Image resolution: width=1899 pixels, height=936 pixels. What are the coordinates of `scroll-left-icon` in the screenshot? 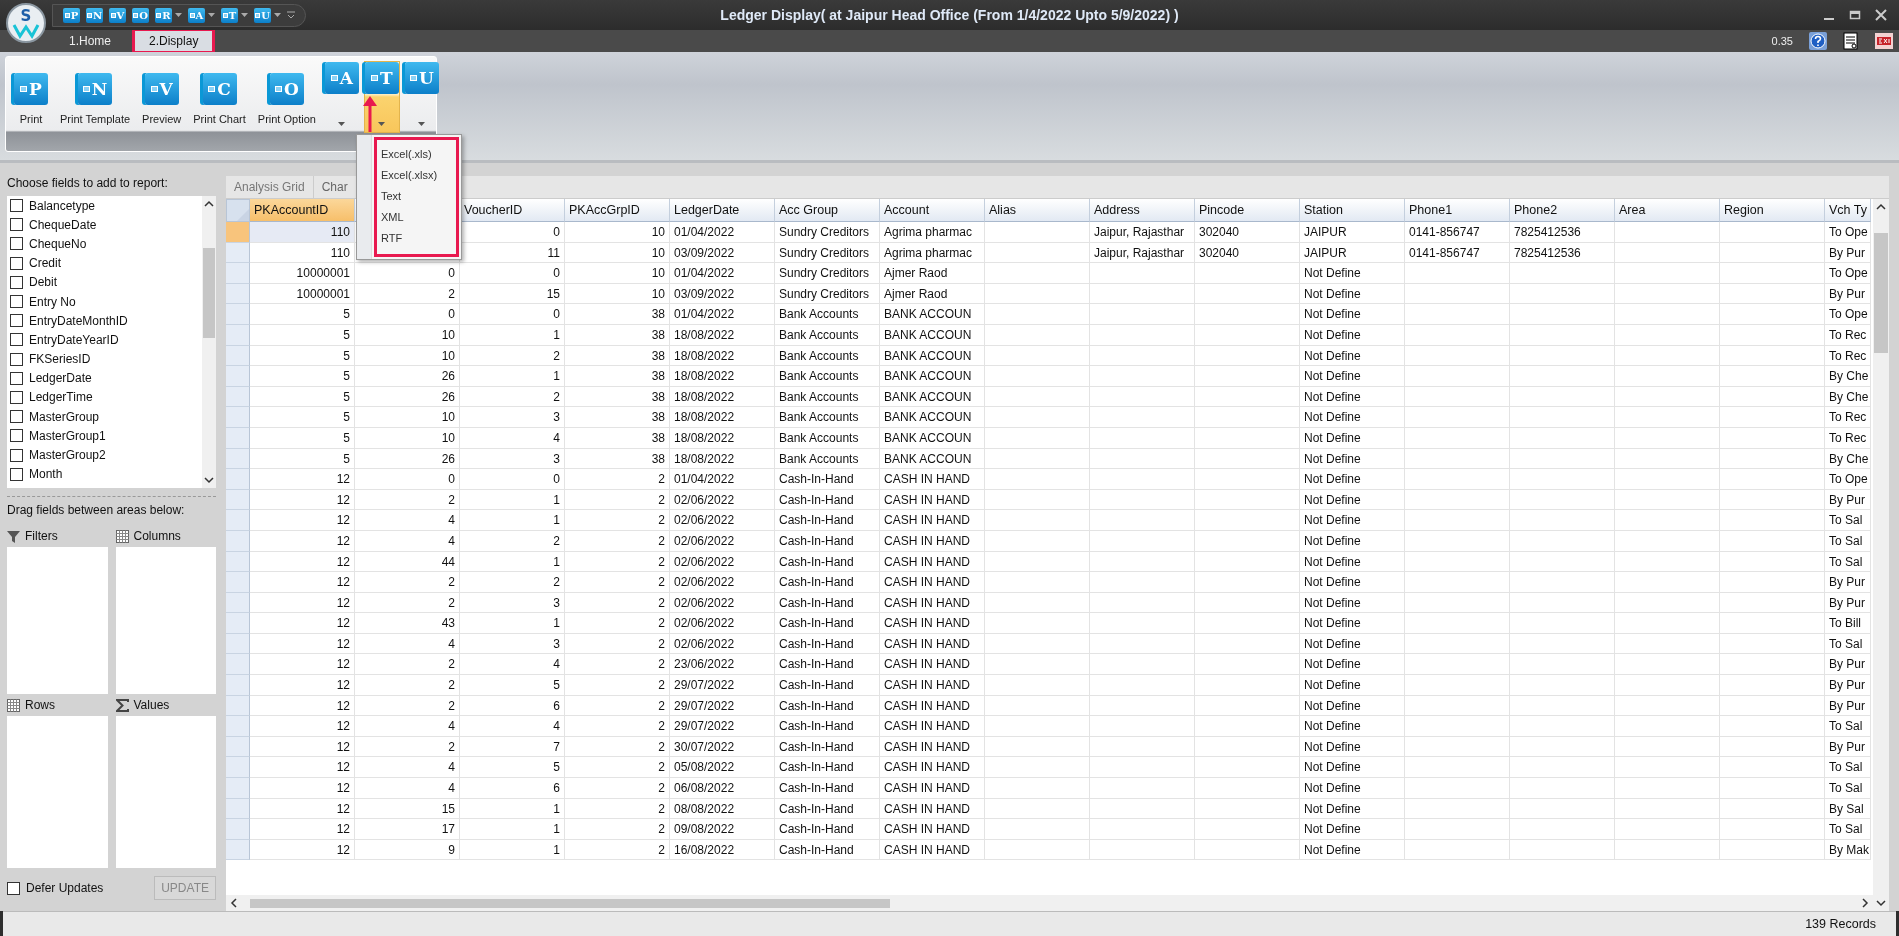 It's located at (234, 903).